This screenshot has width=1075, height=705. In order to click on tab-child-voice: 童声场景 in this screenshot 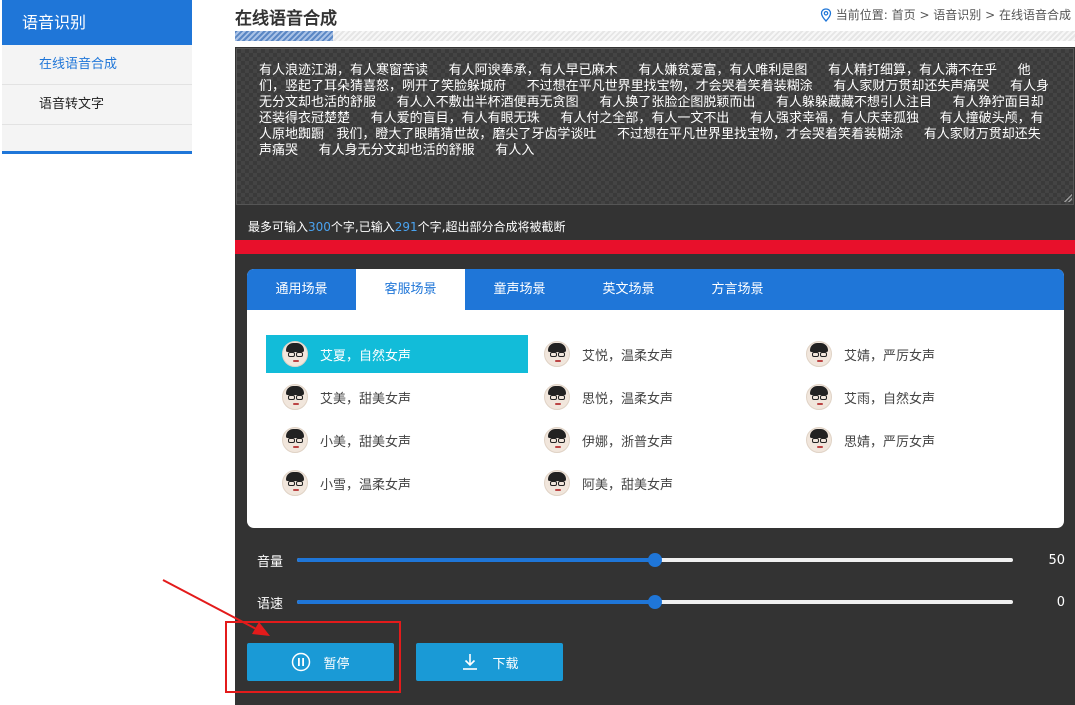, I will do `click(519, 289)`.